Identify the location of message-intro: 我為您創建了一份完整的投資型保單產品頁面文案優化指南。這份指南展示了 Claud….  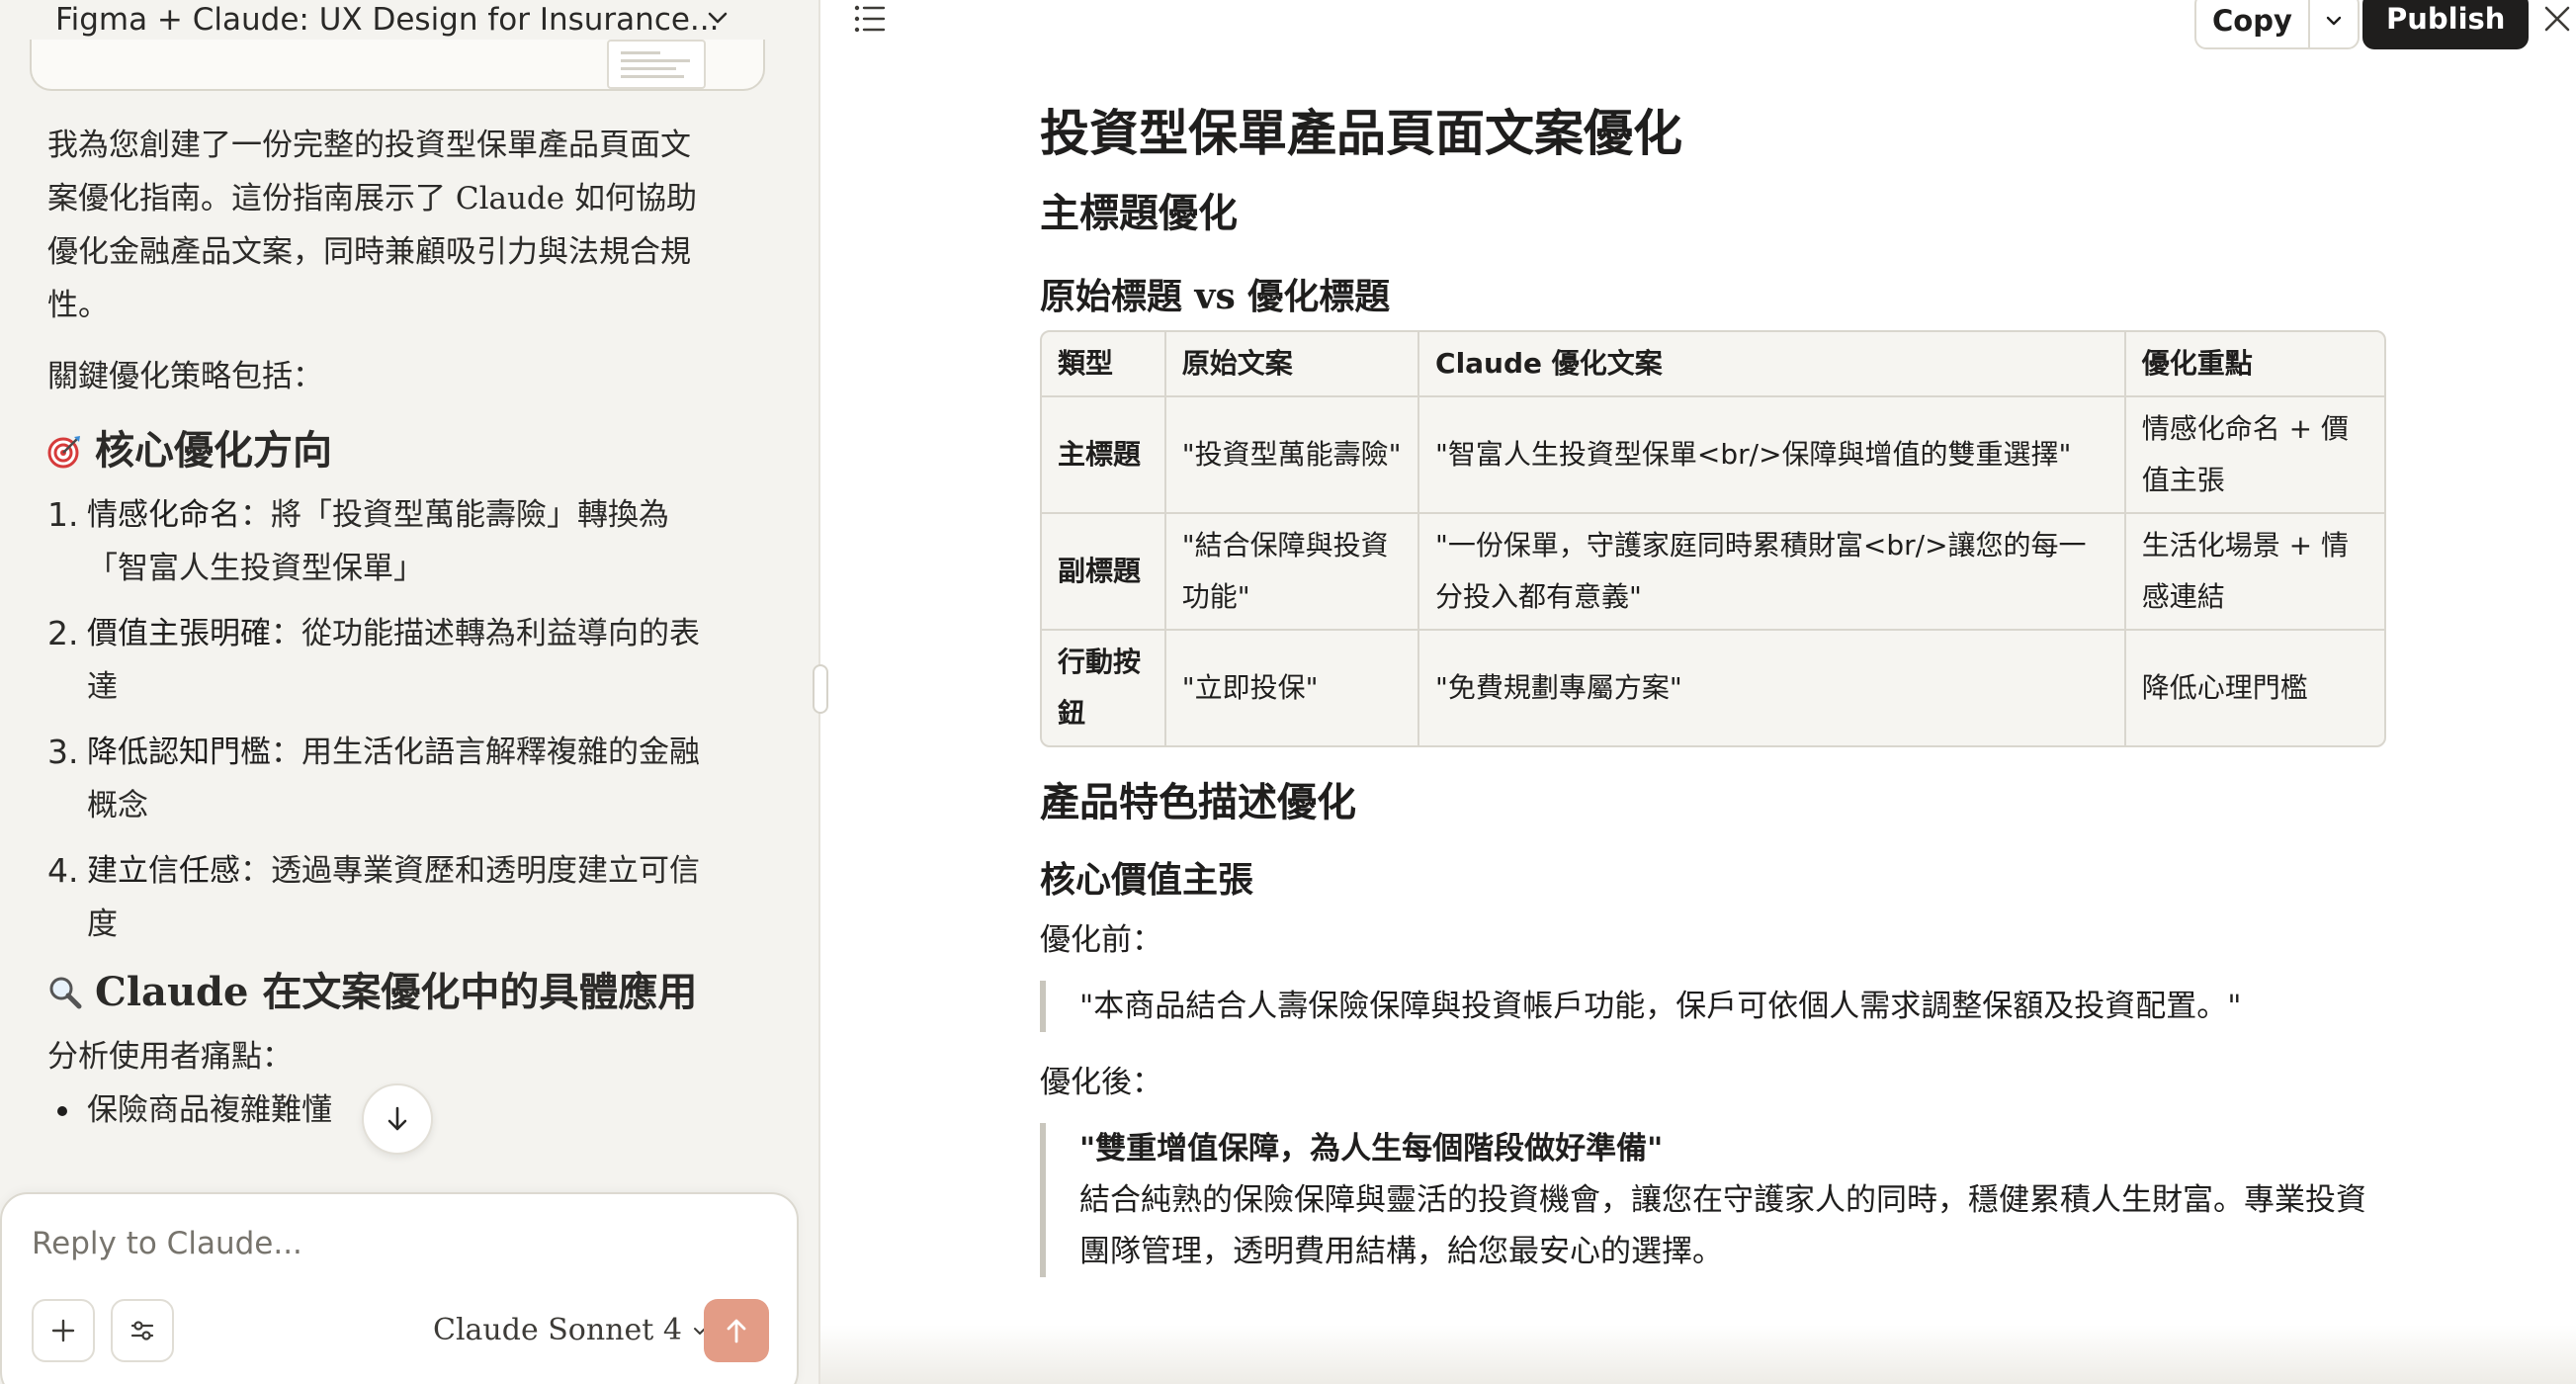
(372, 226).